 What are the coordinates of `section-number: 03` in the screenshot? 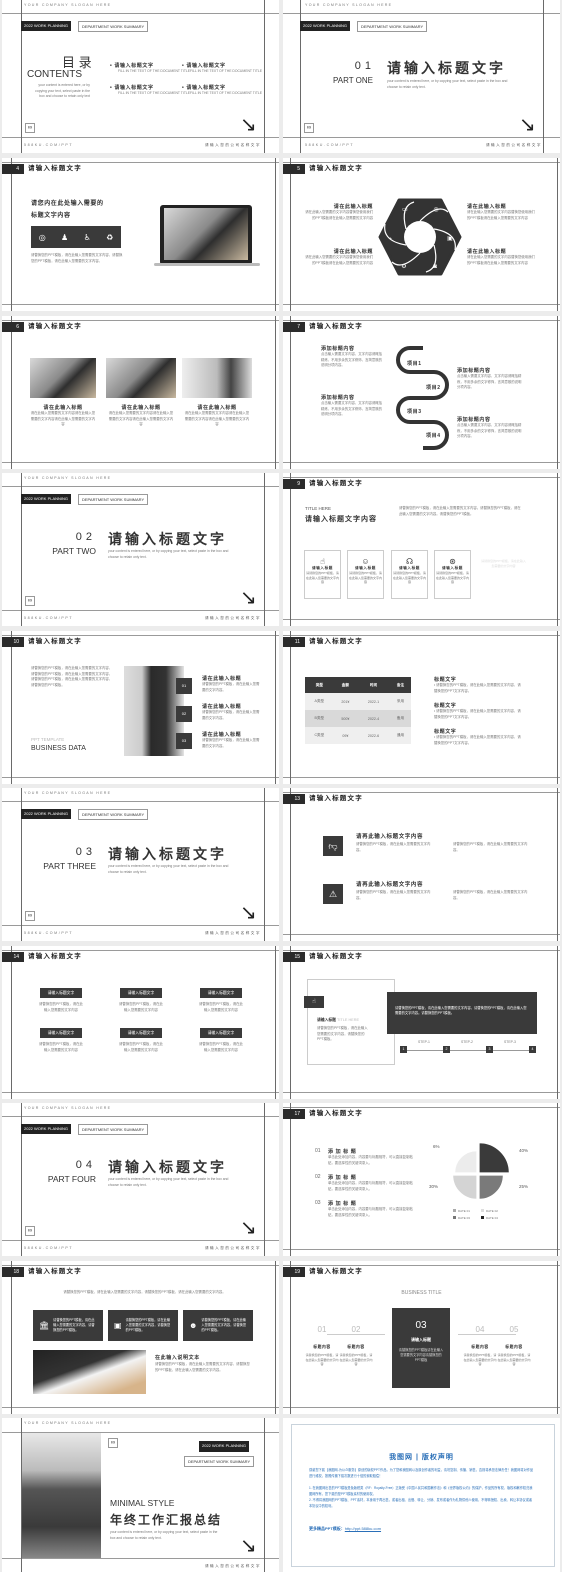 It's located at (85, 852).